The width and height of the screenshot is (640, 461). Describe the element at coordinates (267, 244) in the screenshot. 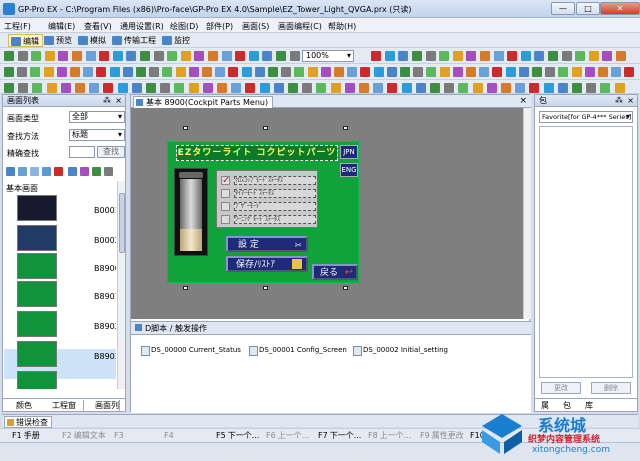

I see `settings-button: 設 定 ✂` at that location.